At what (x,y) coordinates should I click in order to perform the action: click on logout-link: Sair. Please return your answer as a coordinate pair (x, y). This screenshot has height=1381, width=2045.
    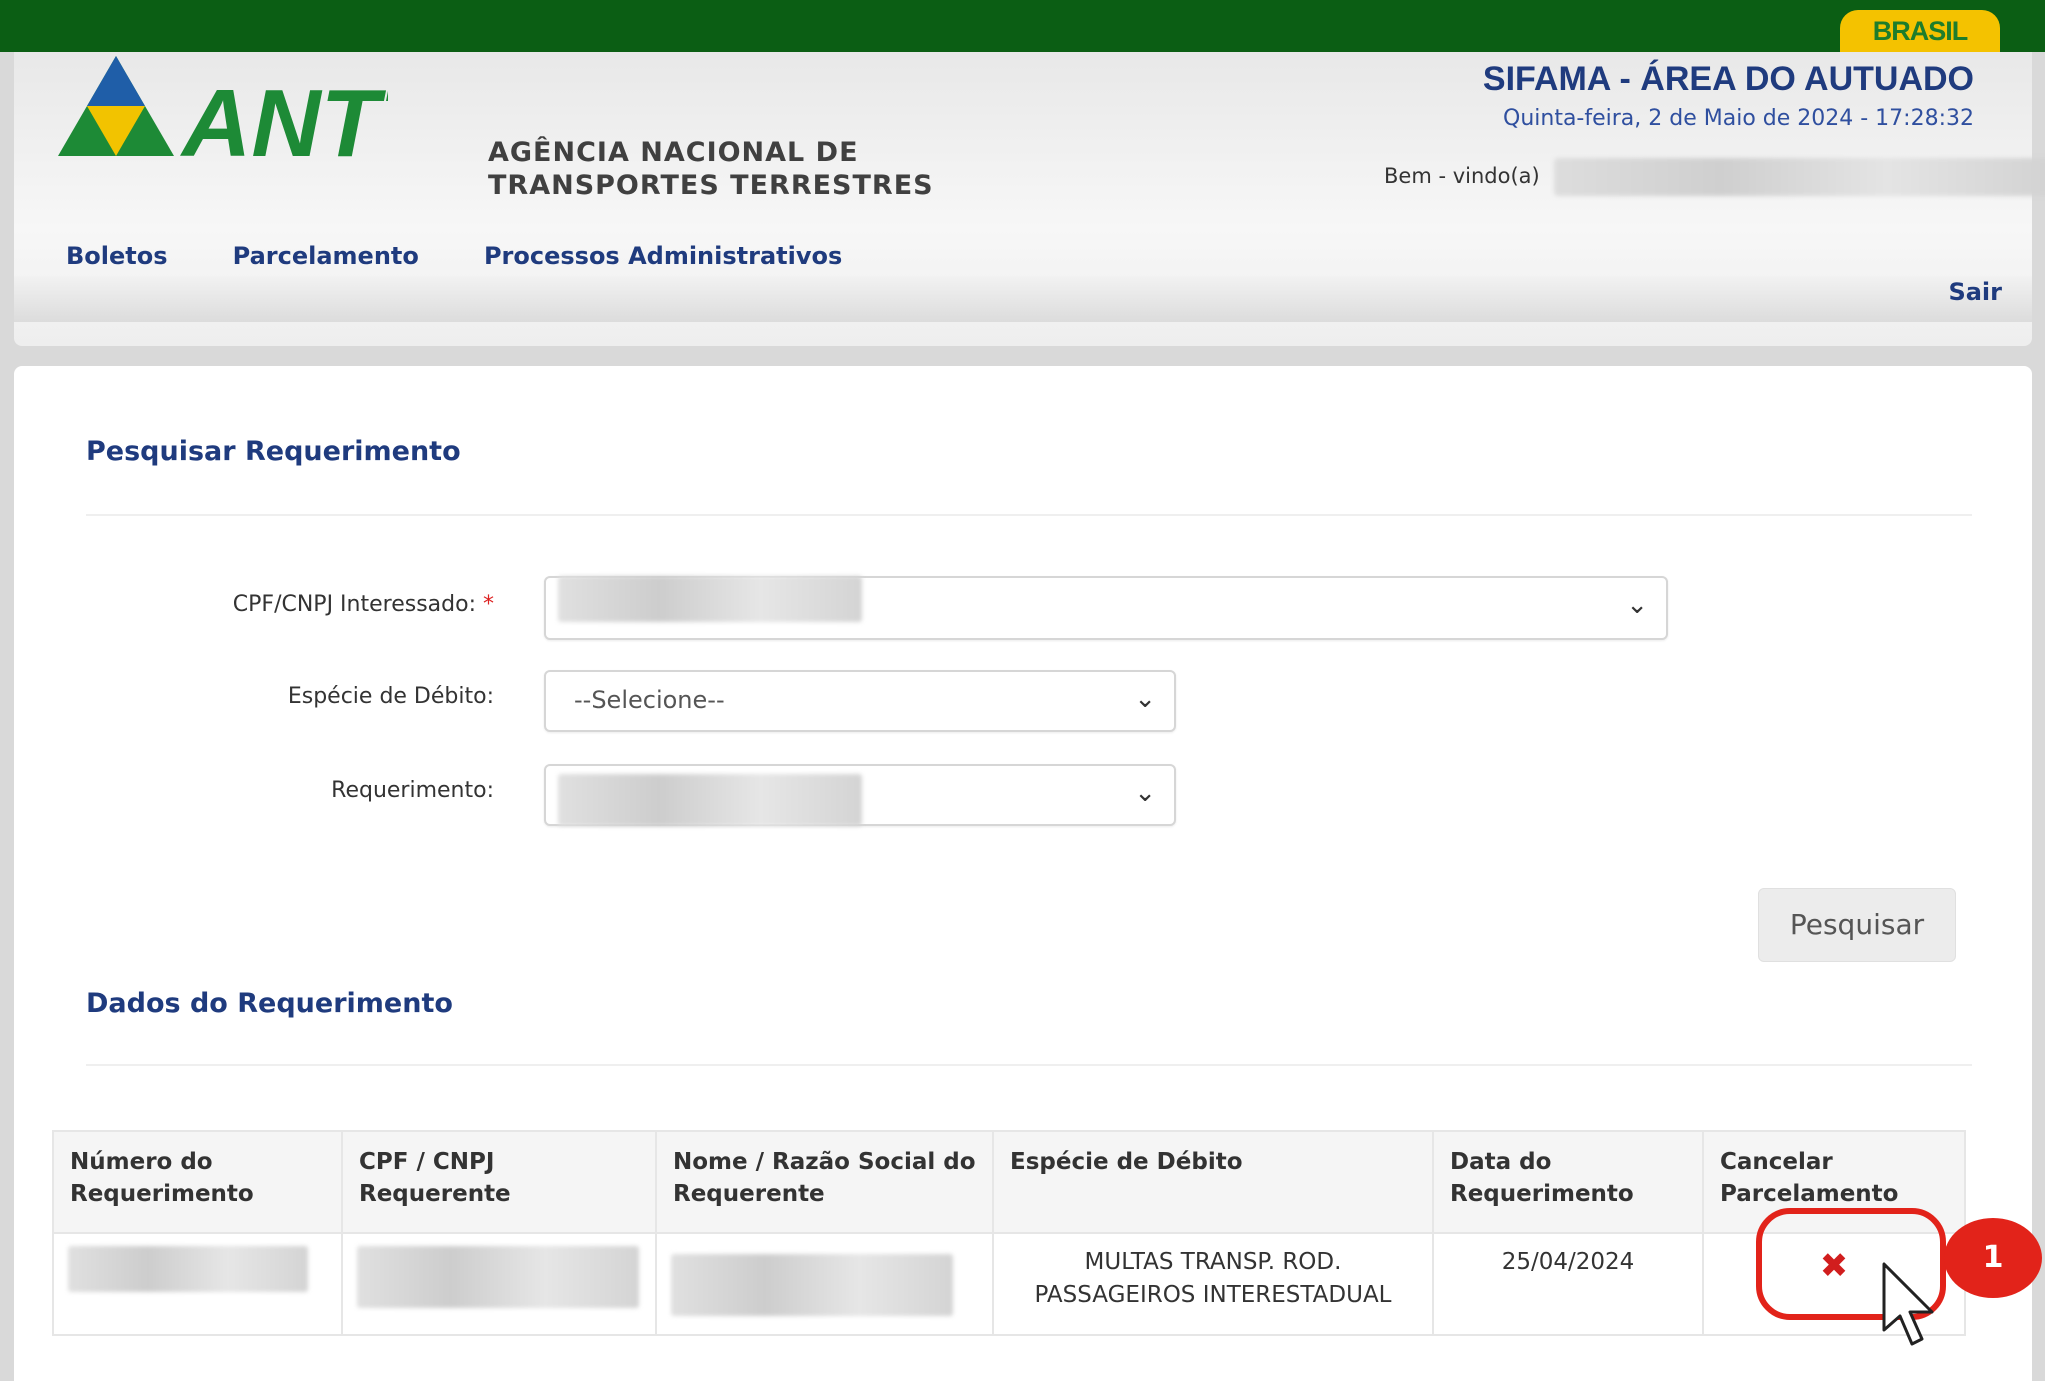
    Looking at the image, I should click on (1975, 292).